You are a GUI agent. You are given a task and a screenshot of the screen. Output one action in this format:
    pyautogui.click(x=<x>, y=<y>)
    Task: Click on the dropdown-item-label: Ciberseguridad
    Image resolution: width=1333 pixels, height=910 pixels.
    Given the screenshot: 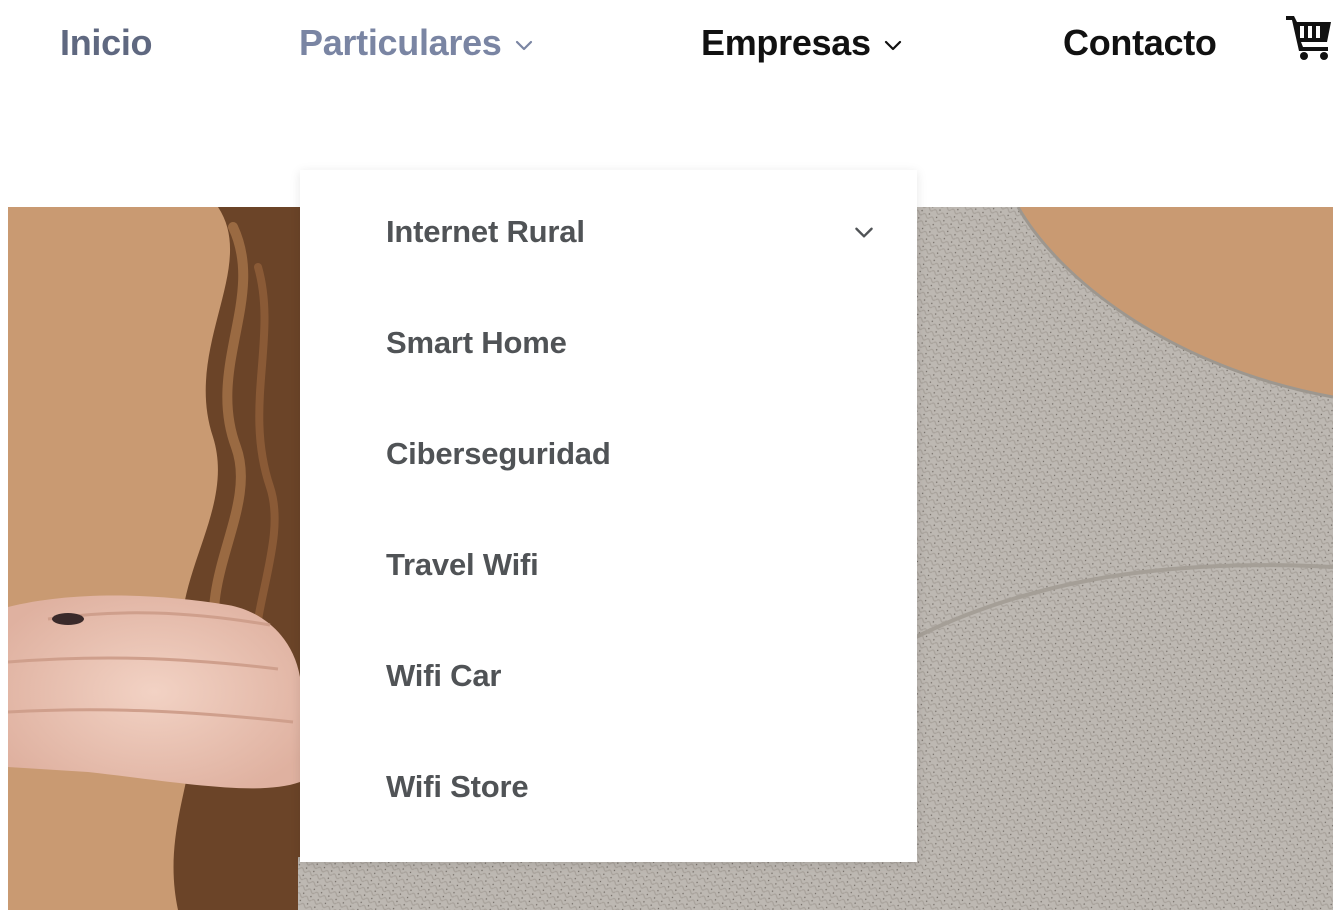 What is the action you would take?
    pyautogui.click(x=498, y=453)
    